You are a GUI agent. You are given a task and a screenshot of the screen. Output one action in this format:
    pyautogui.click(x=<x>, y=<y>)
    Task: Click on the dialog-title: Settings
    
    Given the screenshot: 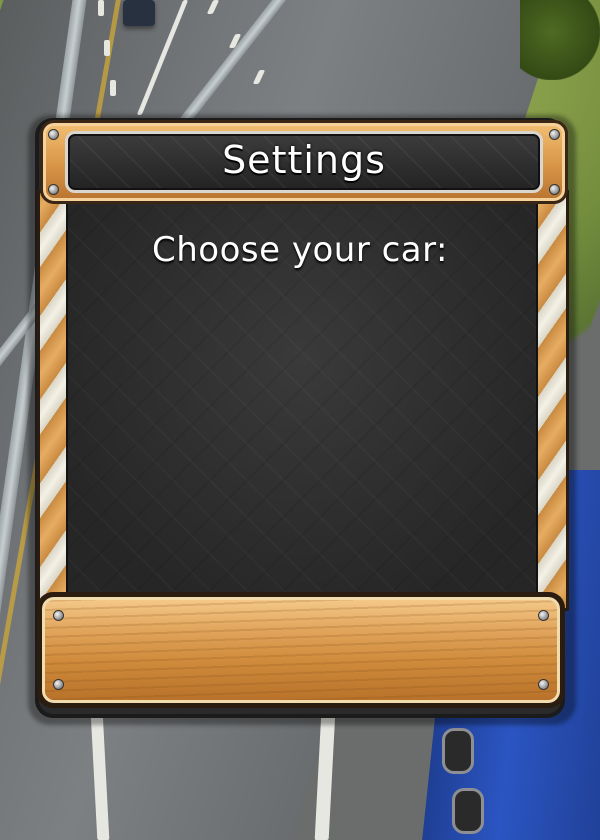 What is the action you would take?
    pyautogui.click(x=304, y=160)
    